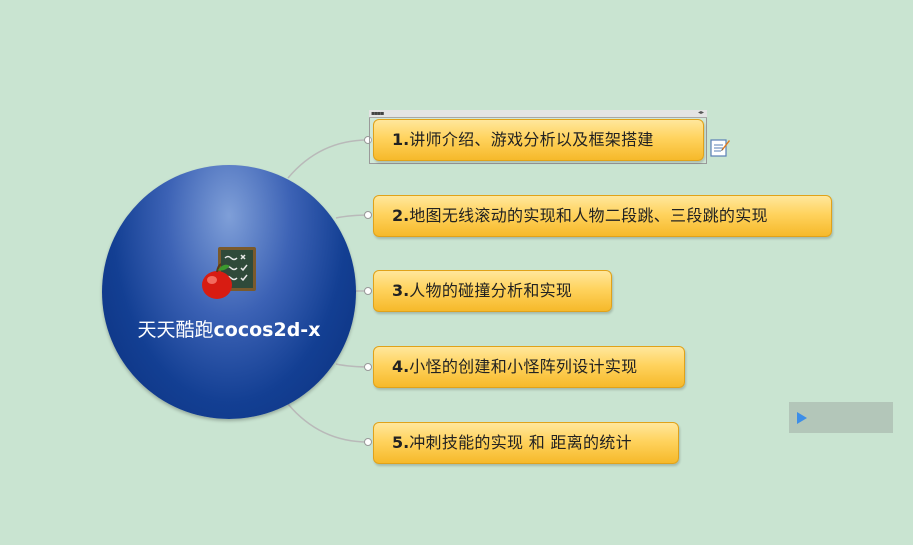 The image size is (913, 545). I want to click on central-topic-label-cn: 天天酷跑, so click(175, 330).